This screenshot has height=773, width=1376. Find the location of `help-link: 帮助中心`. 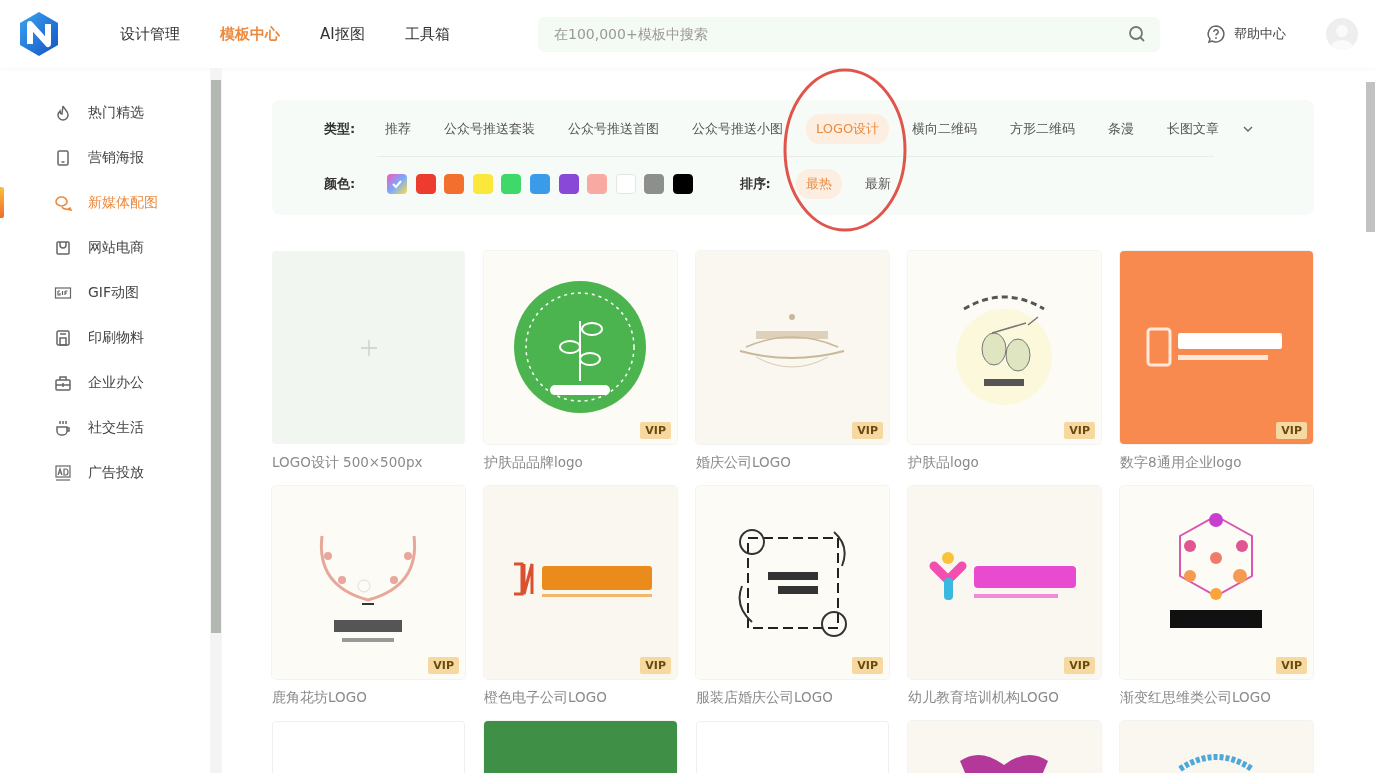

help-link: 帮助中心 is located at coordinates (1246, 34).